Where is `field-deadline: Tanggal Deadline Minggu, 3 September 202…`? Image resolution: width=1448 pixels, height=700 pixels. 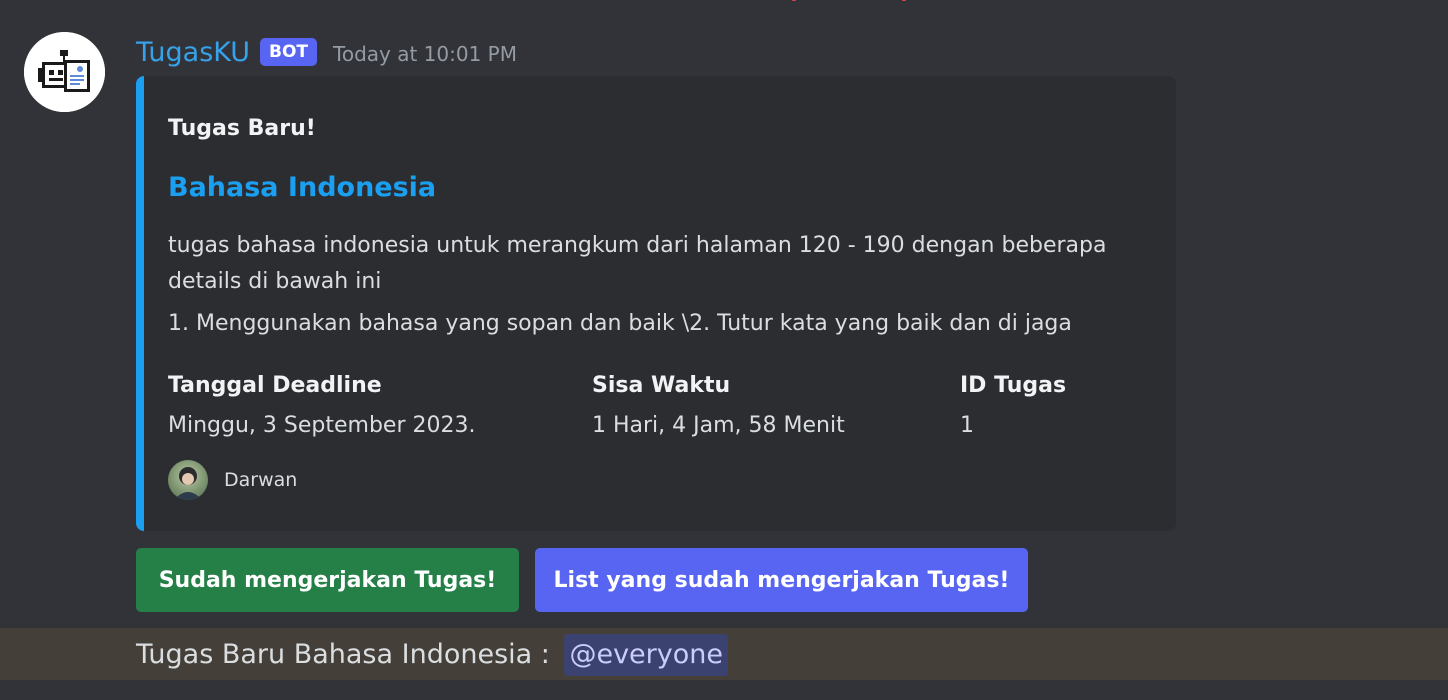
field-deadline: Tanggal Deadline Minggu, 3 September 202… is located at coordinates (321, 406).